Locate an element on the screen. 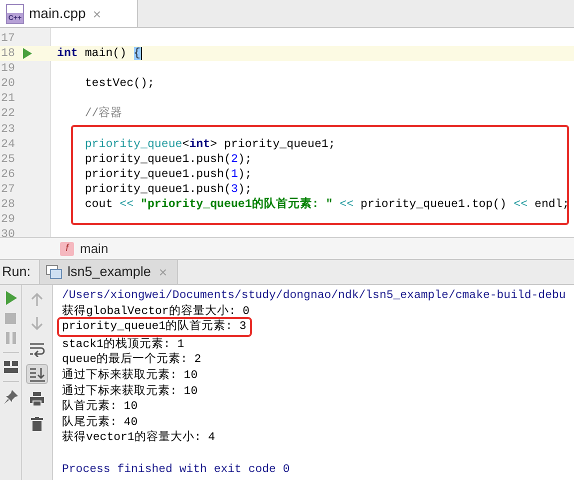 The height and width of the screenshot is (480, 574). window-icon is located at coordinates (54, 272).